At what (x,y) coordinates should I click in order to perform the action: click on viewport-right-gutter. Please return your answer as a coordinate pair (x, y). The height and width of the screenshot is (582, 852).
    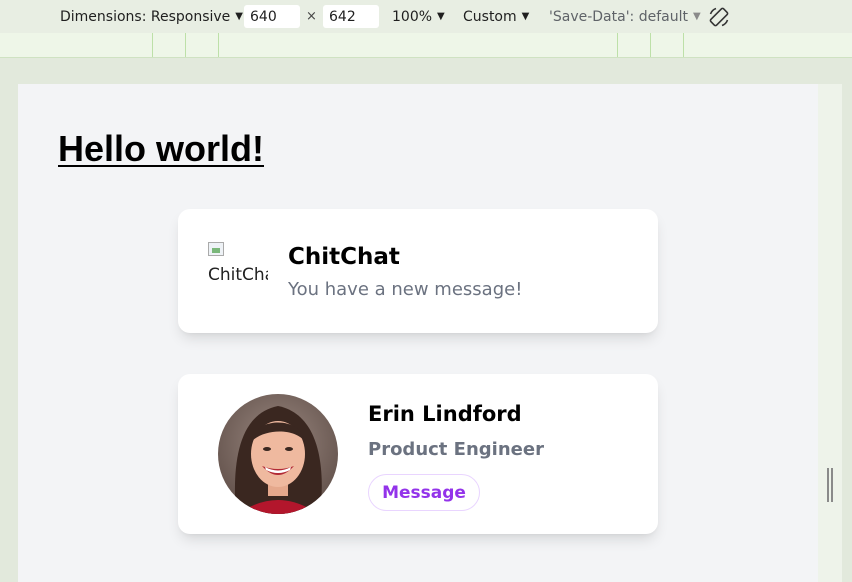
    Looking at the image, I should click on (830, 333).